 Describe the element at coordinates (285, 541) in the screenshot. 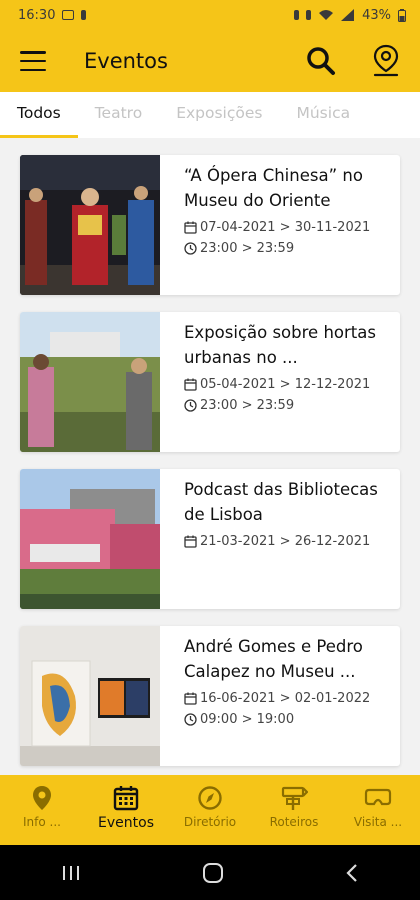

I see `event-dates: 21-03-2021 > 26-12-2021` at that location.